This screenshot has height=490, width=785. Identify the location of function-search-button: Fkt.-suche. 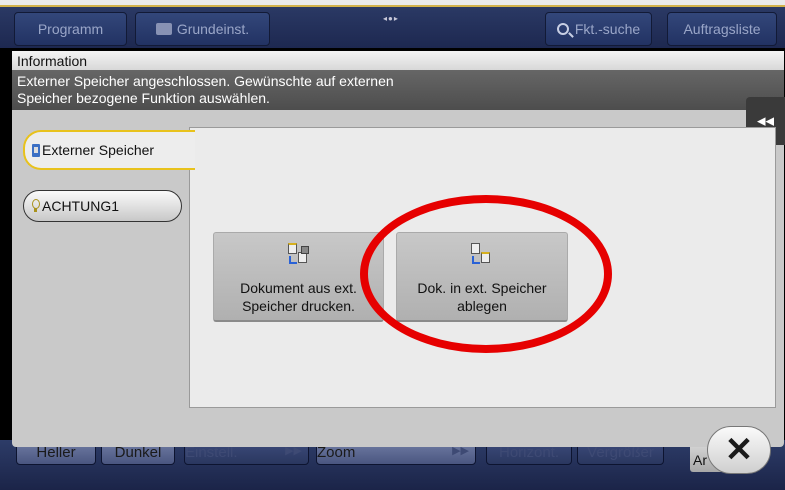
(598, 29).